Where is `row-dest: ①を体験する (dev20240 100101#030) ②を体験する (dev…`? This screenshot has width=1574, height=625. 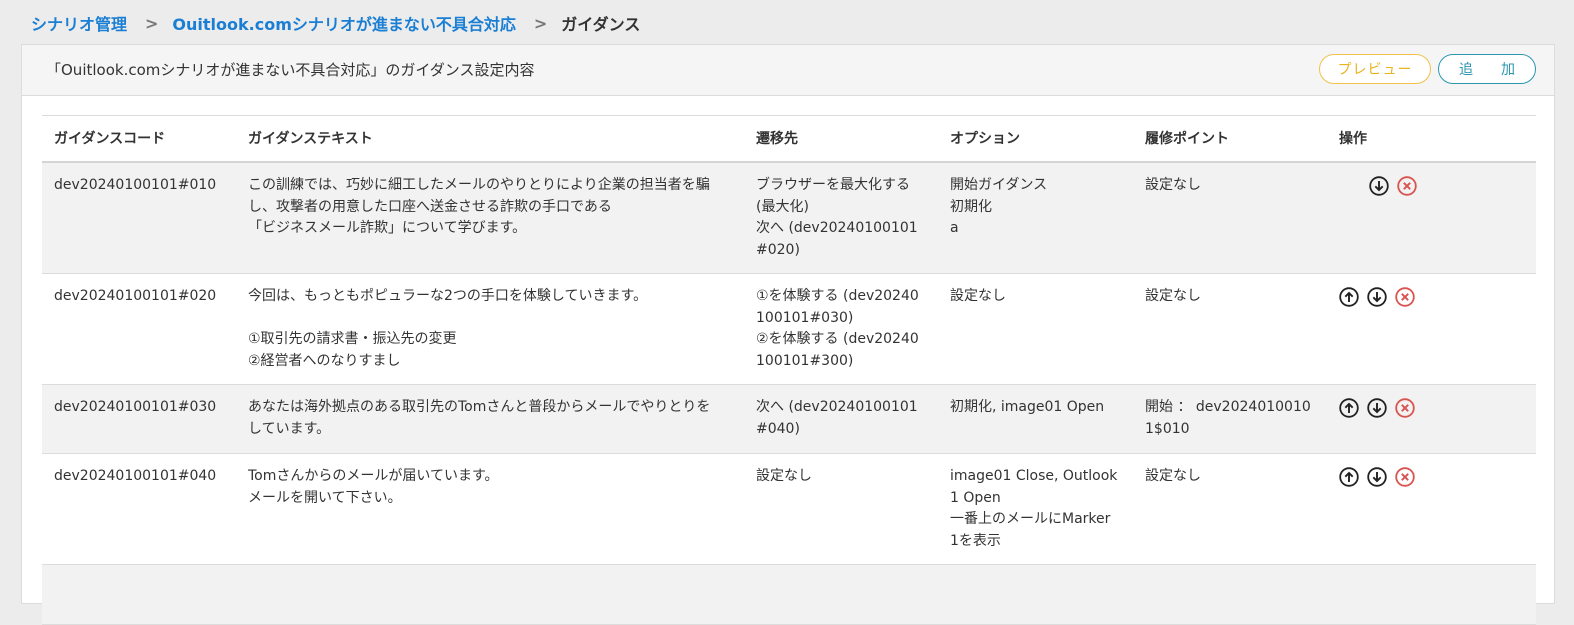
row-dest: ①を体験する (dev20240 100101#030) ②を体験する (dev… is located at coordinates (837, 328).